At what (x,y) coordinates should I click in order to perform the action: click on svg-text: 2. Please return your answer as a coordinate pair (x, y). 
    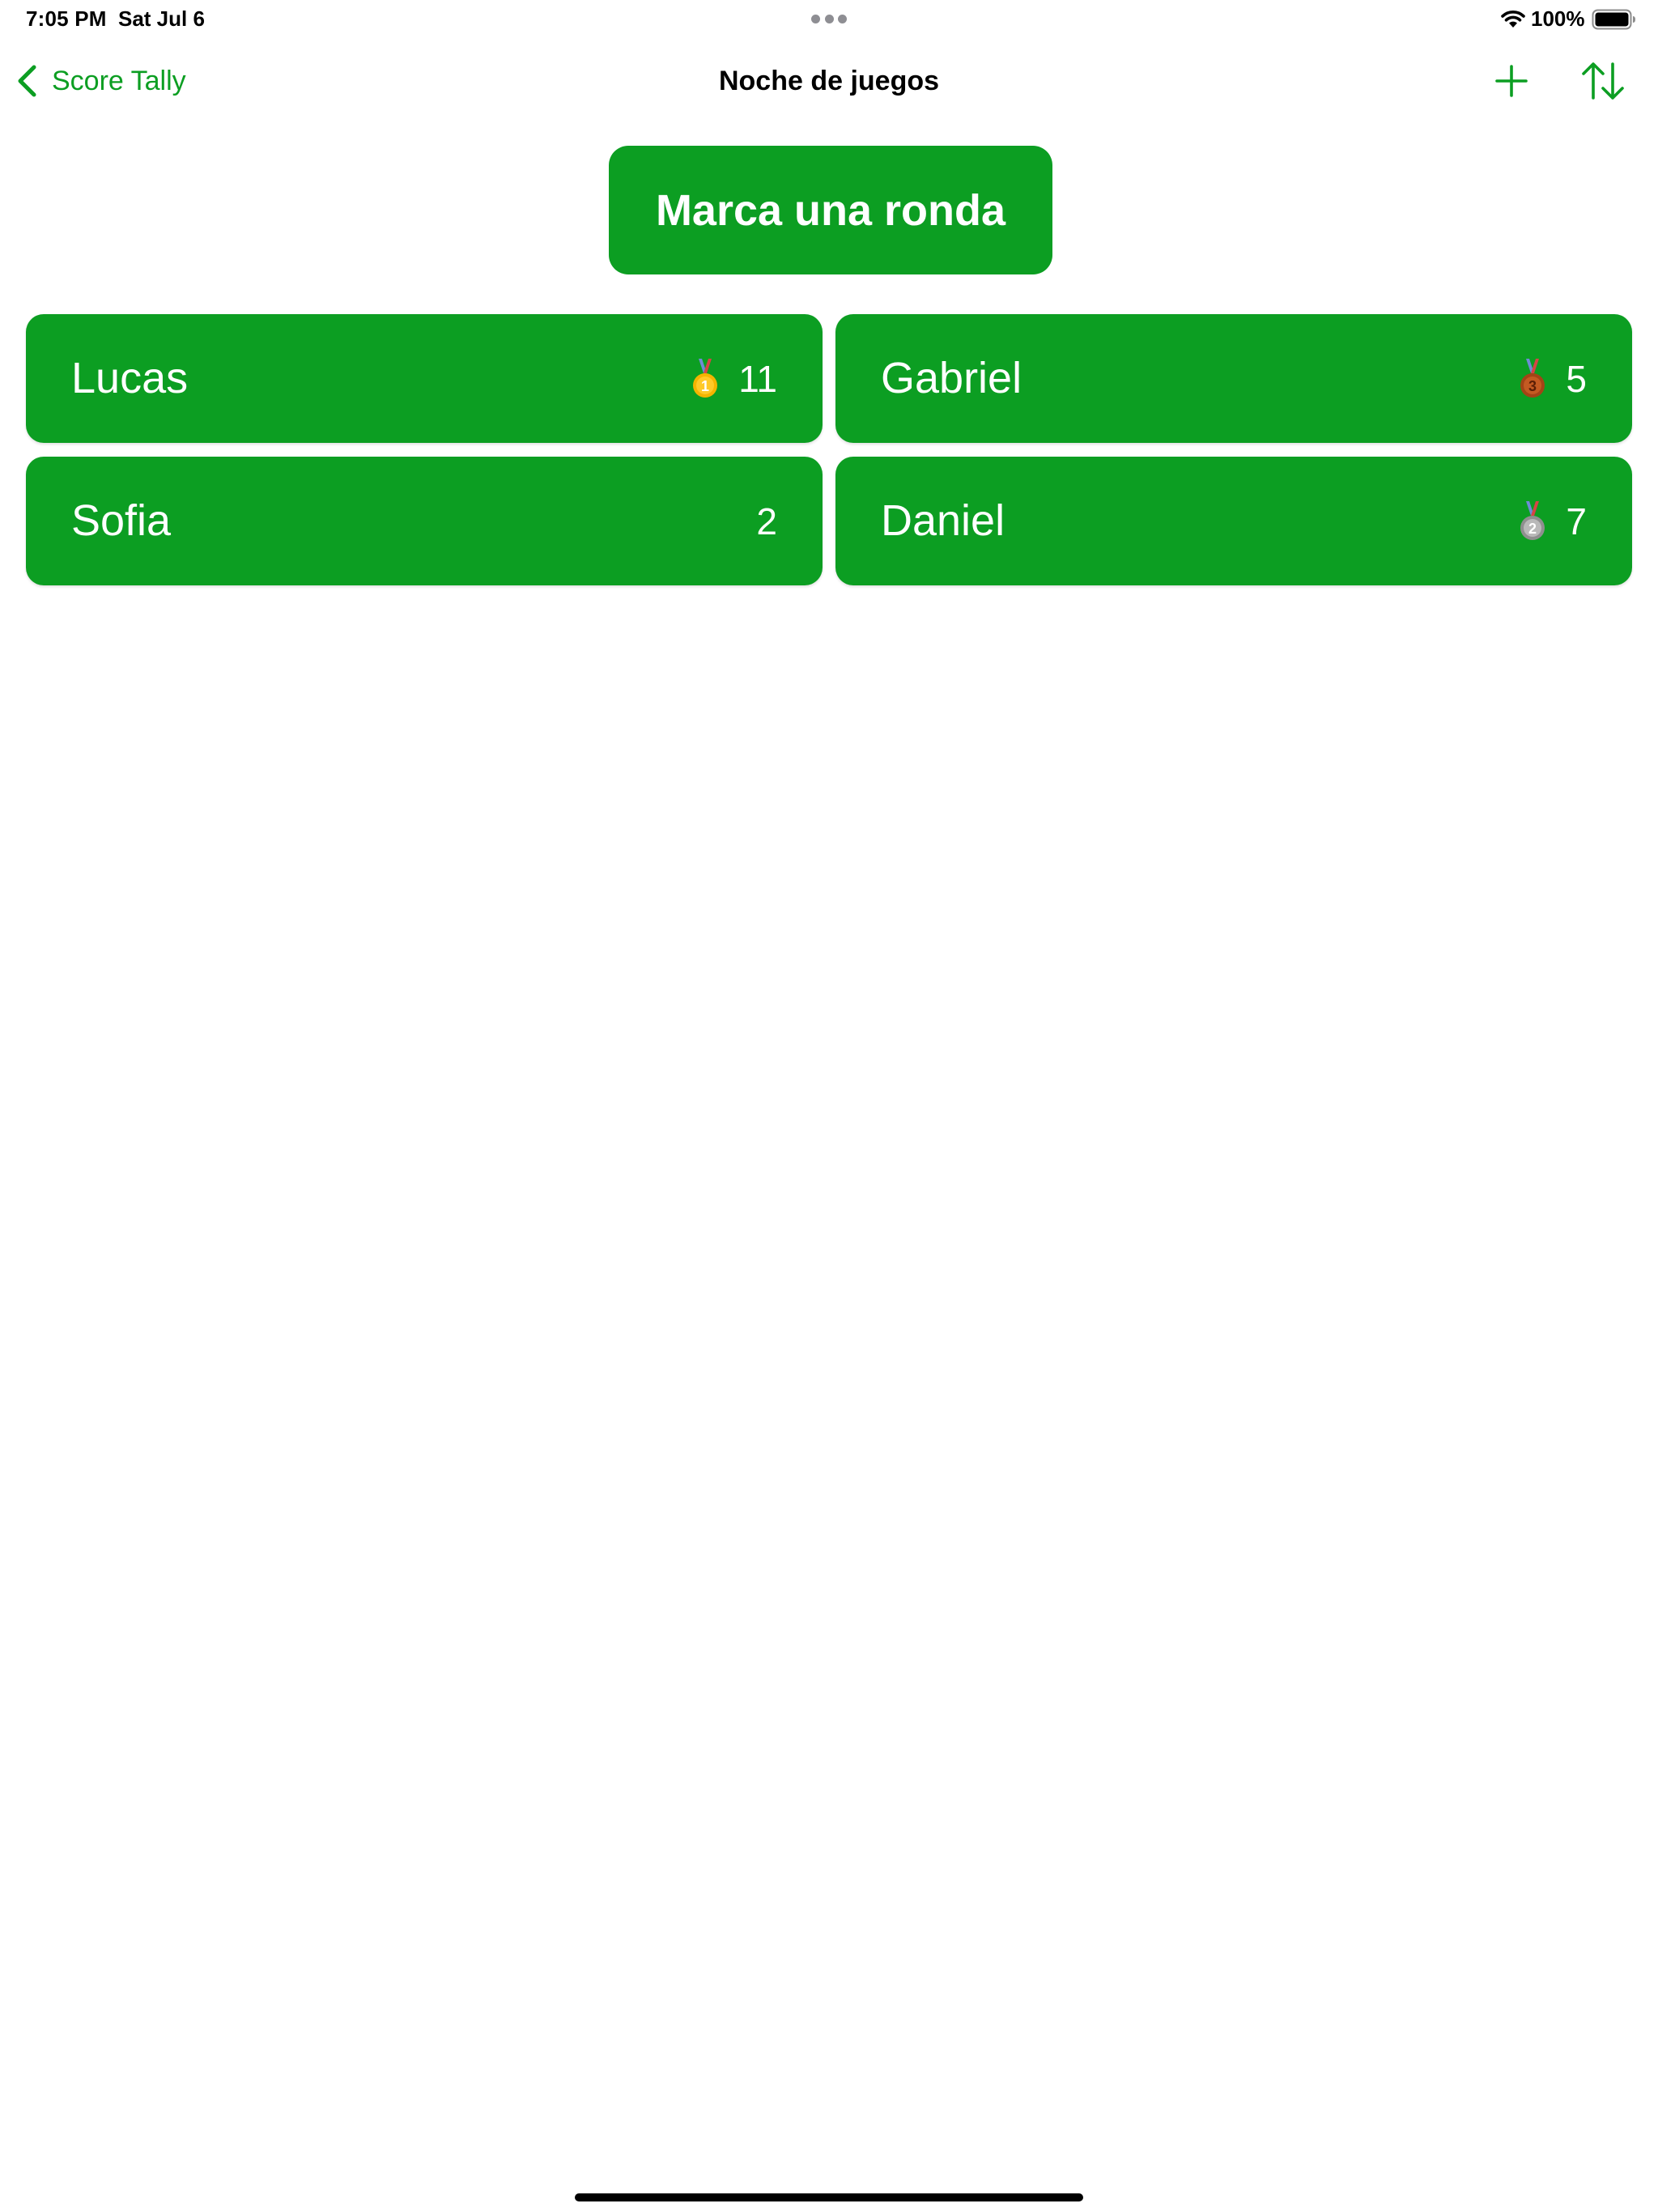
    Looking at the image, I should click on (1532, 529).